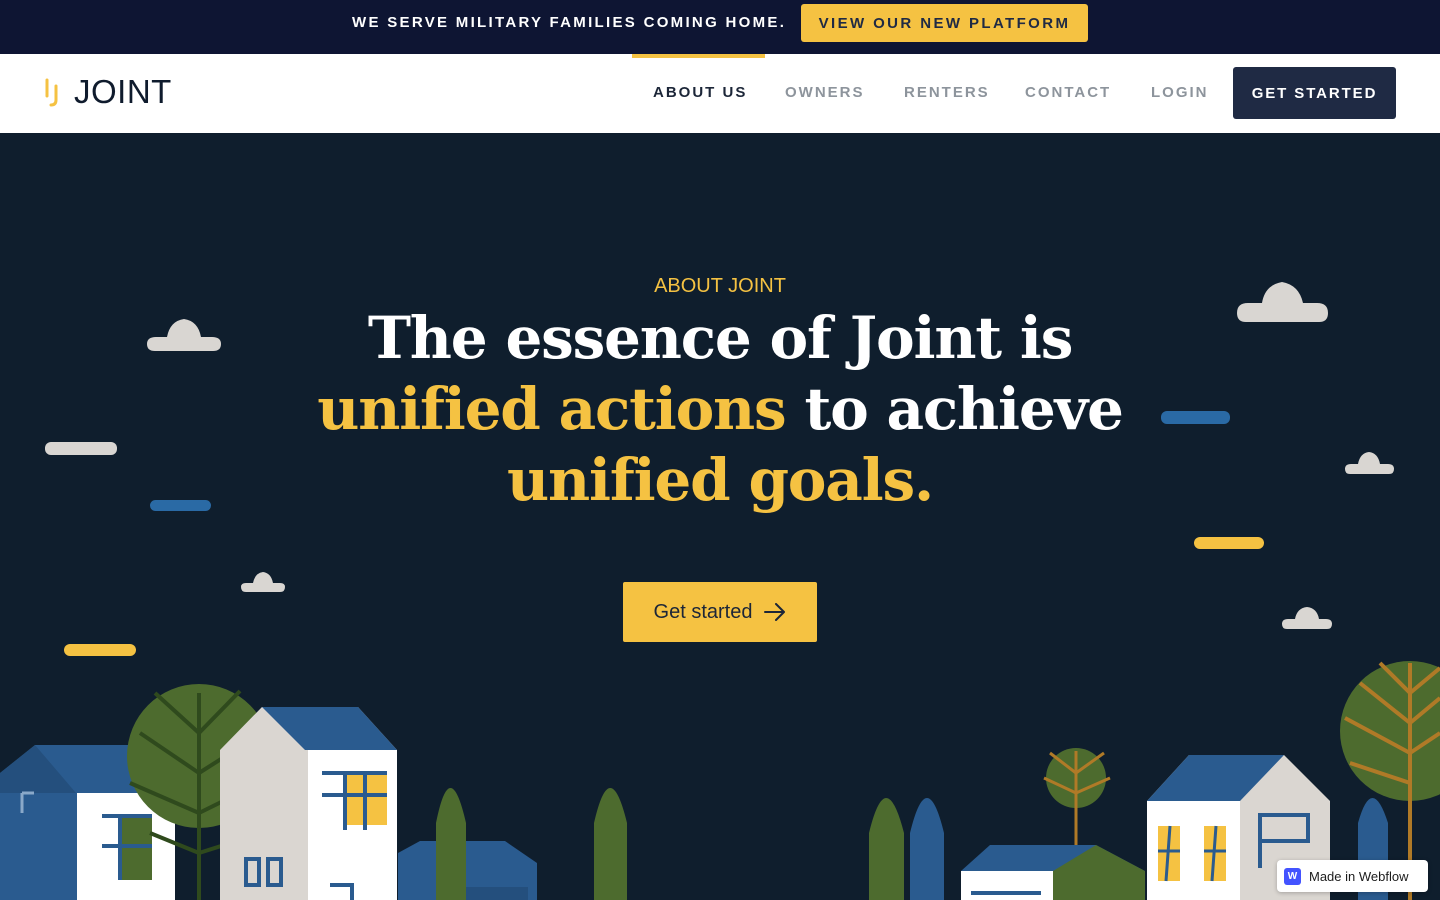 This screenshot has width=1440, height=900. What do you see at coordinates (1180, 93) in the screenshot?
I see `nav-login: LOGIN` at bounding box center [1180, 93].